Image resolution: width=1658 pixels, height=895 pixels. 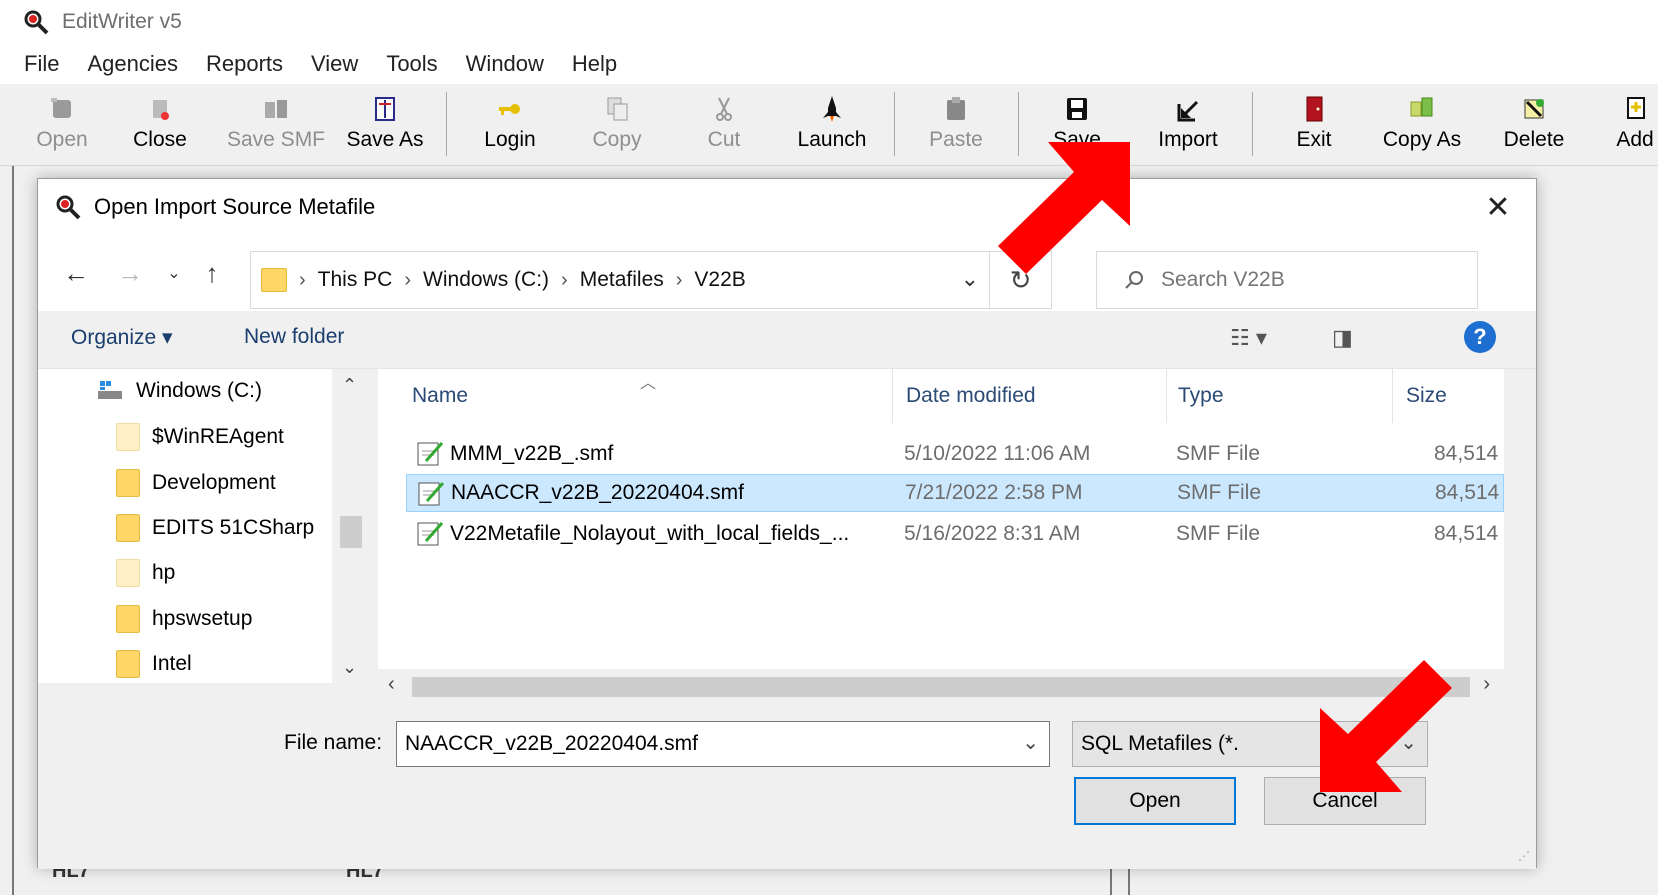 What do you see at coordinates (510, 125) in the screenshot?
I see `toolbar-login-button: Login` at bounding box center [510, 125].